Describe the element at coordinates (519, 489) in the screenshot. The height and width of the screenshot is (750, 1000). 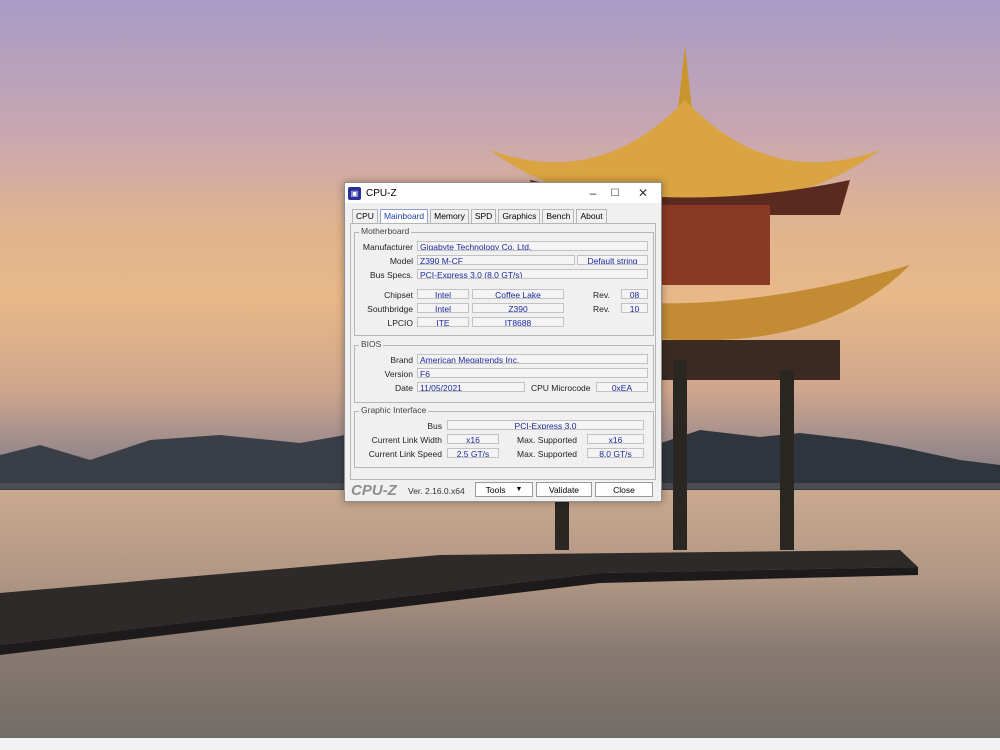
I see `dropdown-arrow-icon: ▼` at that location.